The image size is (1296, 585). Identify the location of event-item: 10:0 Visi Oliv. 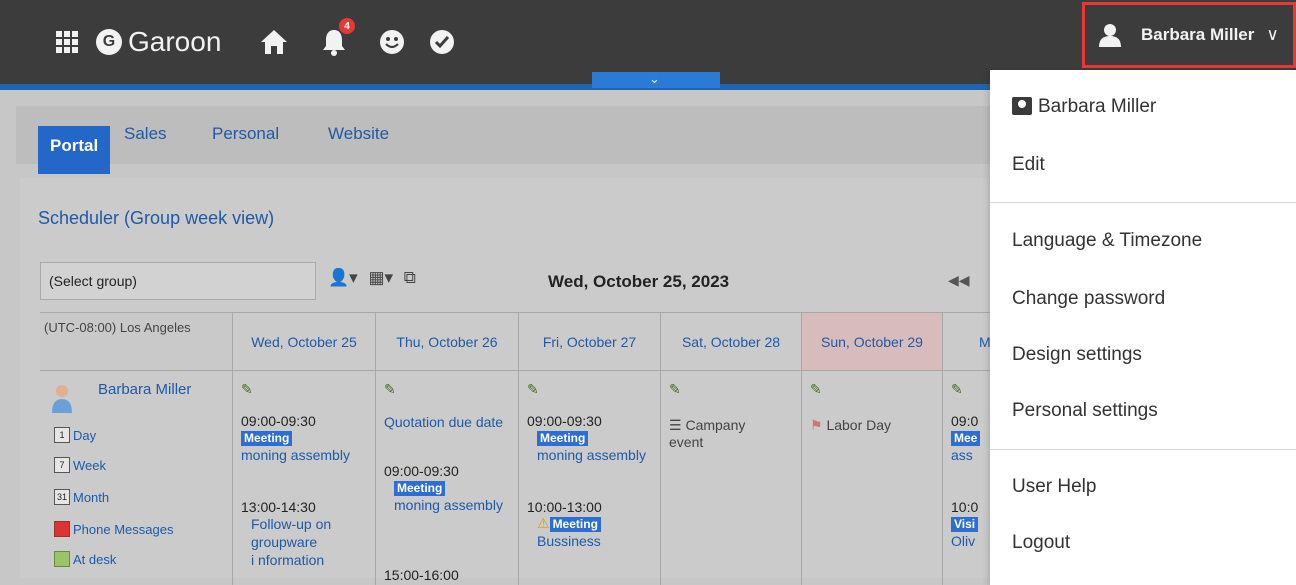
(971, 524).